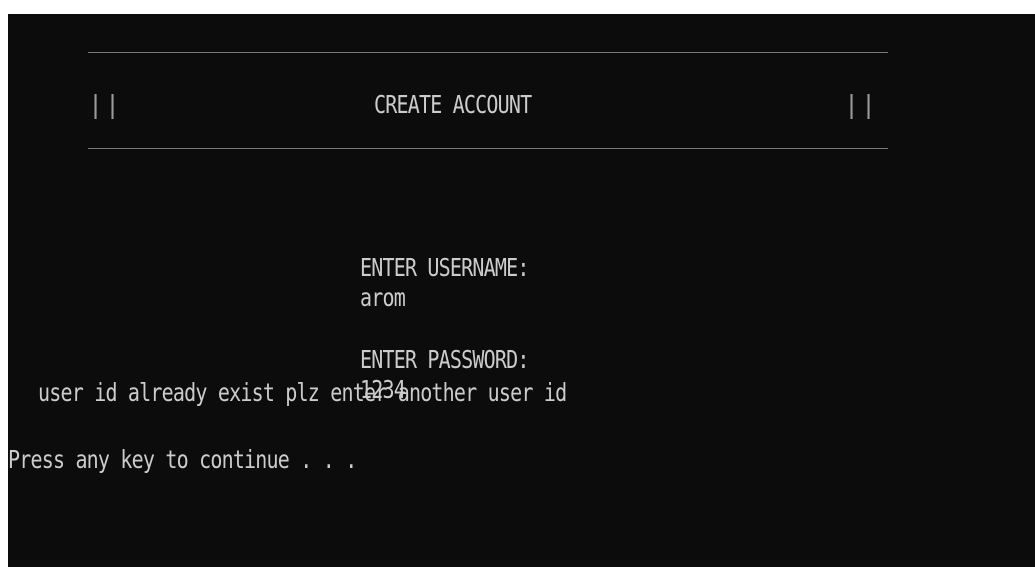  Describe the element at coordinates (488, 148) in the screenshot. I see `header-bottom-rule` at that location.